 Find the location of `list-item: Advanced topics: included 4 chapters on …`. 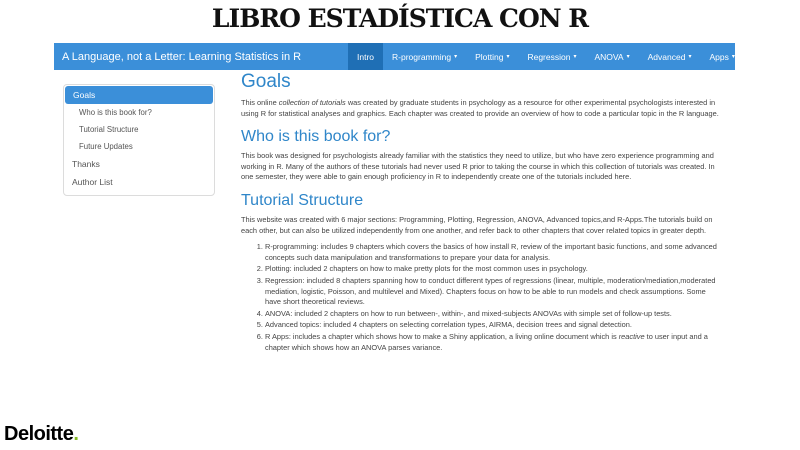

list-item: Advanced topics: included 4 chapters on … is located at coordinates (492, 325).